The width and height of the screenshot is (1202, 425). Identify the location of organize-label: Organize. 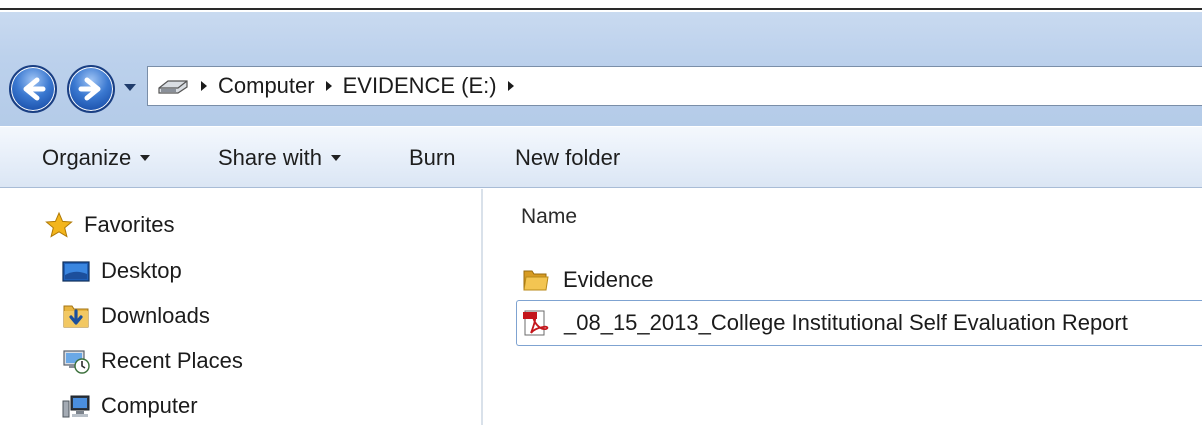
(87, 157).